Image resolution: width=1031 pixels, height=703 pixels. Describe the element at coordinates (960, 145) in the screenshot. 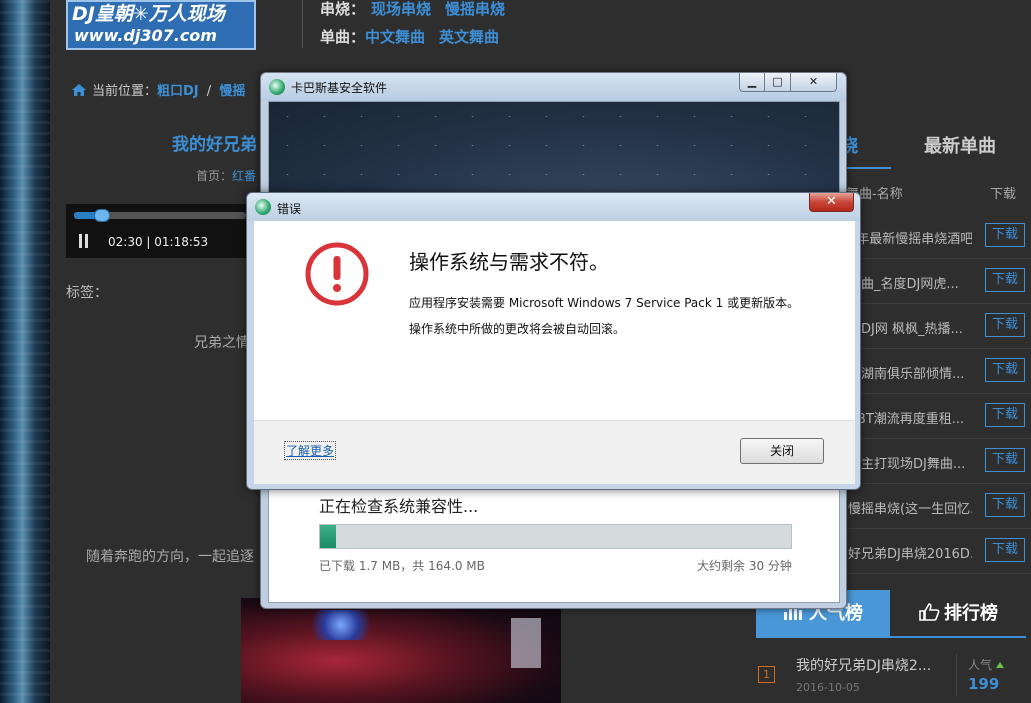

I see `tab-latest-singles: 最新单曲` at that location.